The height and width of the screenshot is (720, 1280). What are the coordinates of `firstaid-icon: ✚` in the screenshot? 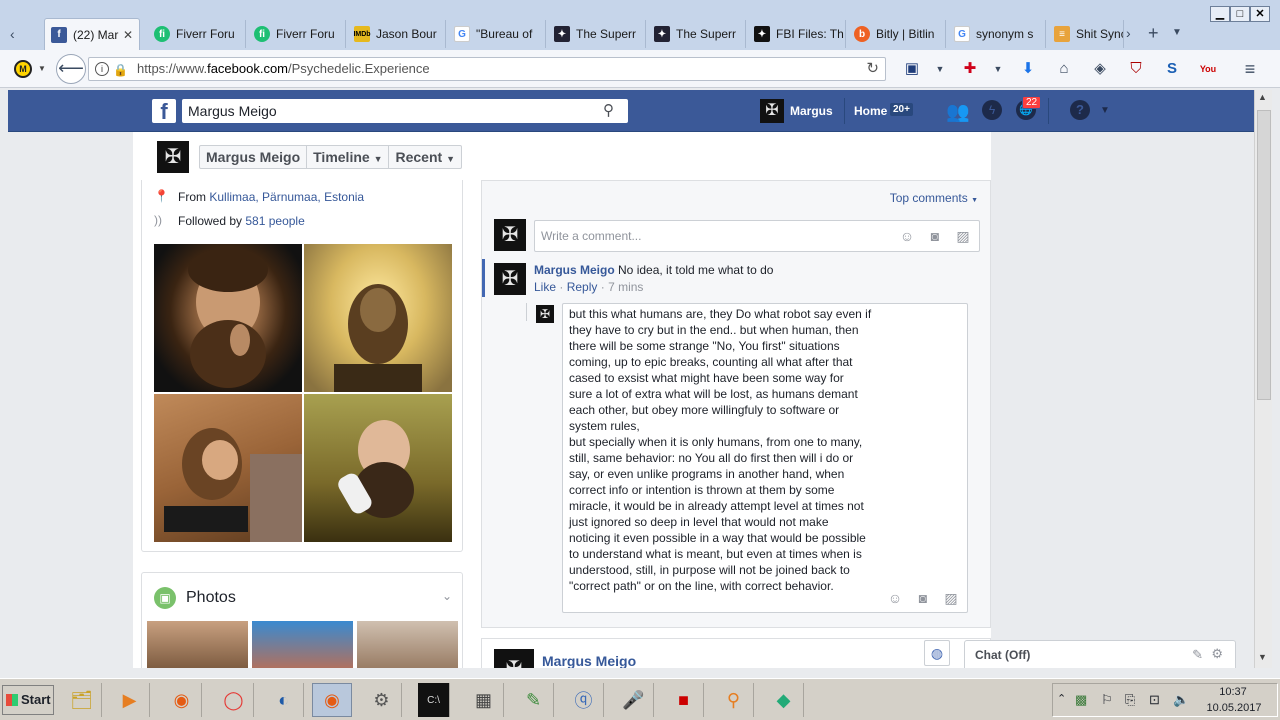 It's located at (970, 69).